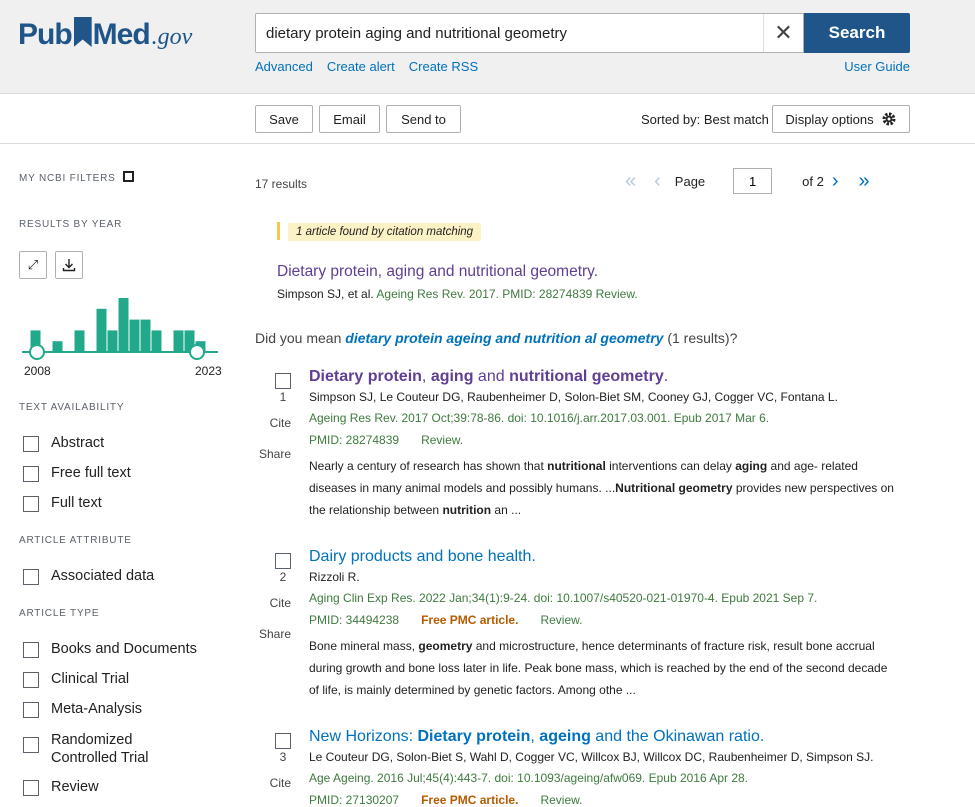  What do you see at coordinates (298, 338) in the screenshot?
I see `did-you-mean-prefix: Did you mean` at bounding box center [298, 338].